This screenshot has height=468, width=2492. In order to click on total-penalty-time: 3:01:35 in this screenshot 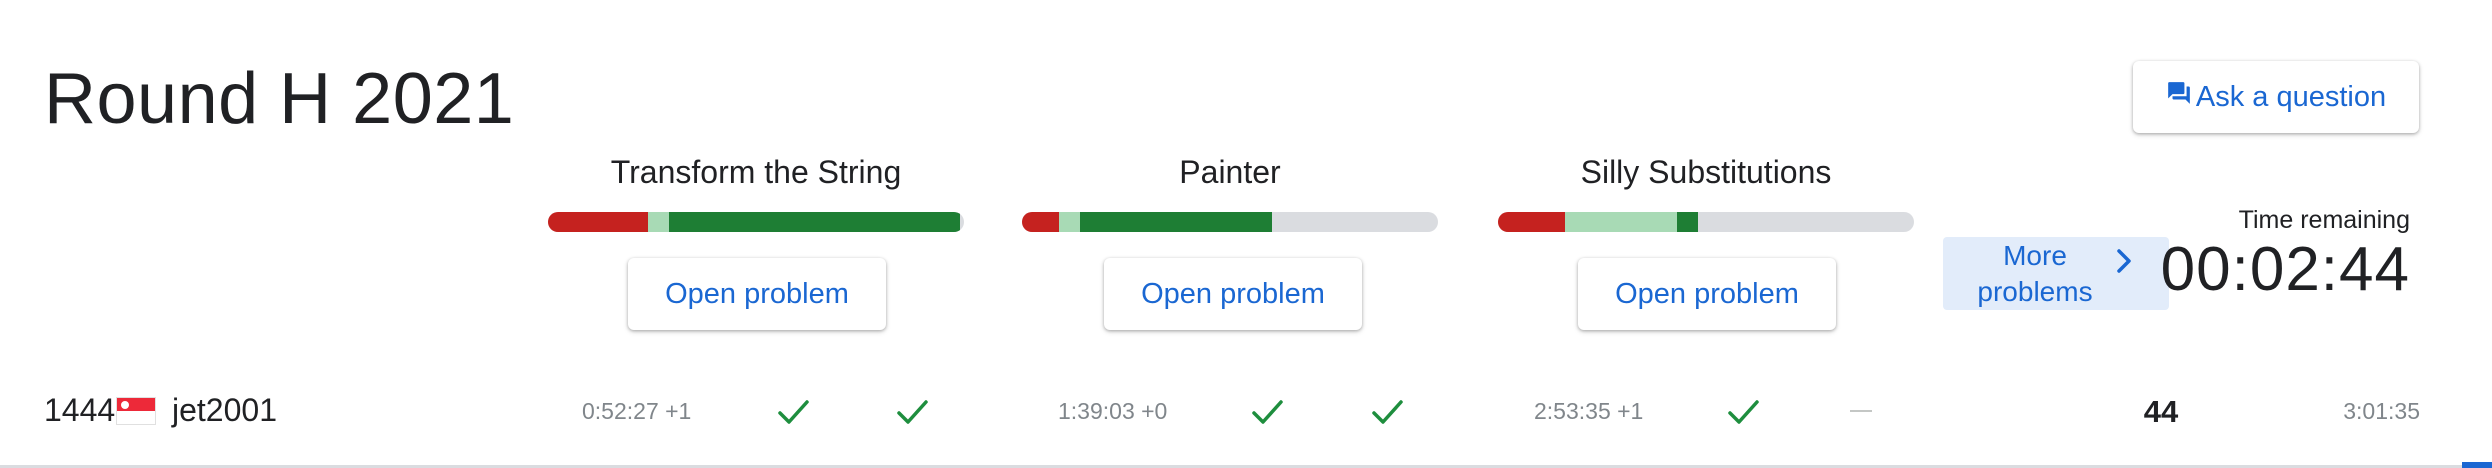, I will do `click(2381, 411)`.